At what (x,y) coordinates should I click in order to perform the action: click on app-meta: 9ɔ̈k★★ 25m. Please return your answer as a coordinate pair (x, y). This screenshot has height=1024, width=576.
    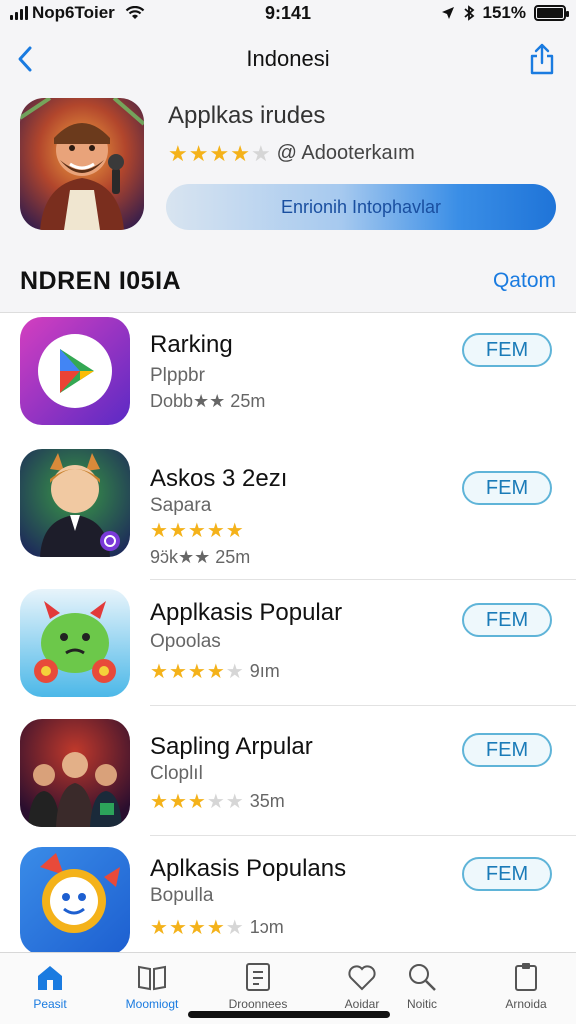
    Looking at the image, I should click on (200, 557).